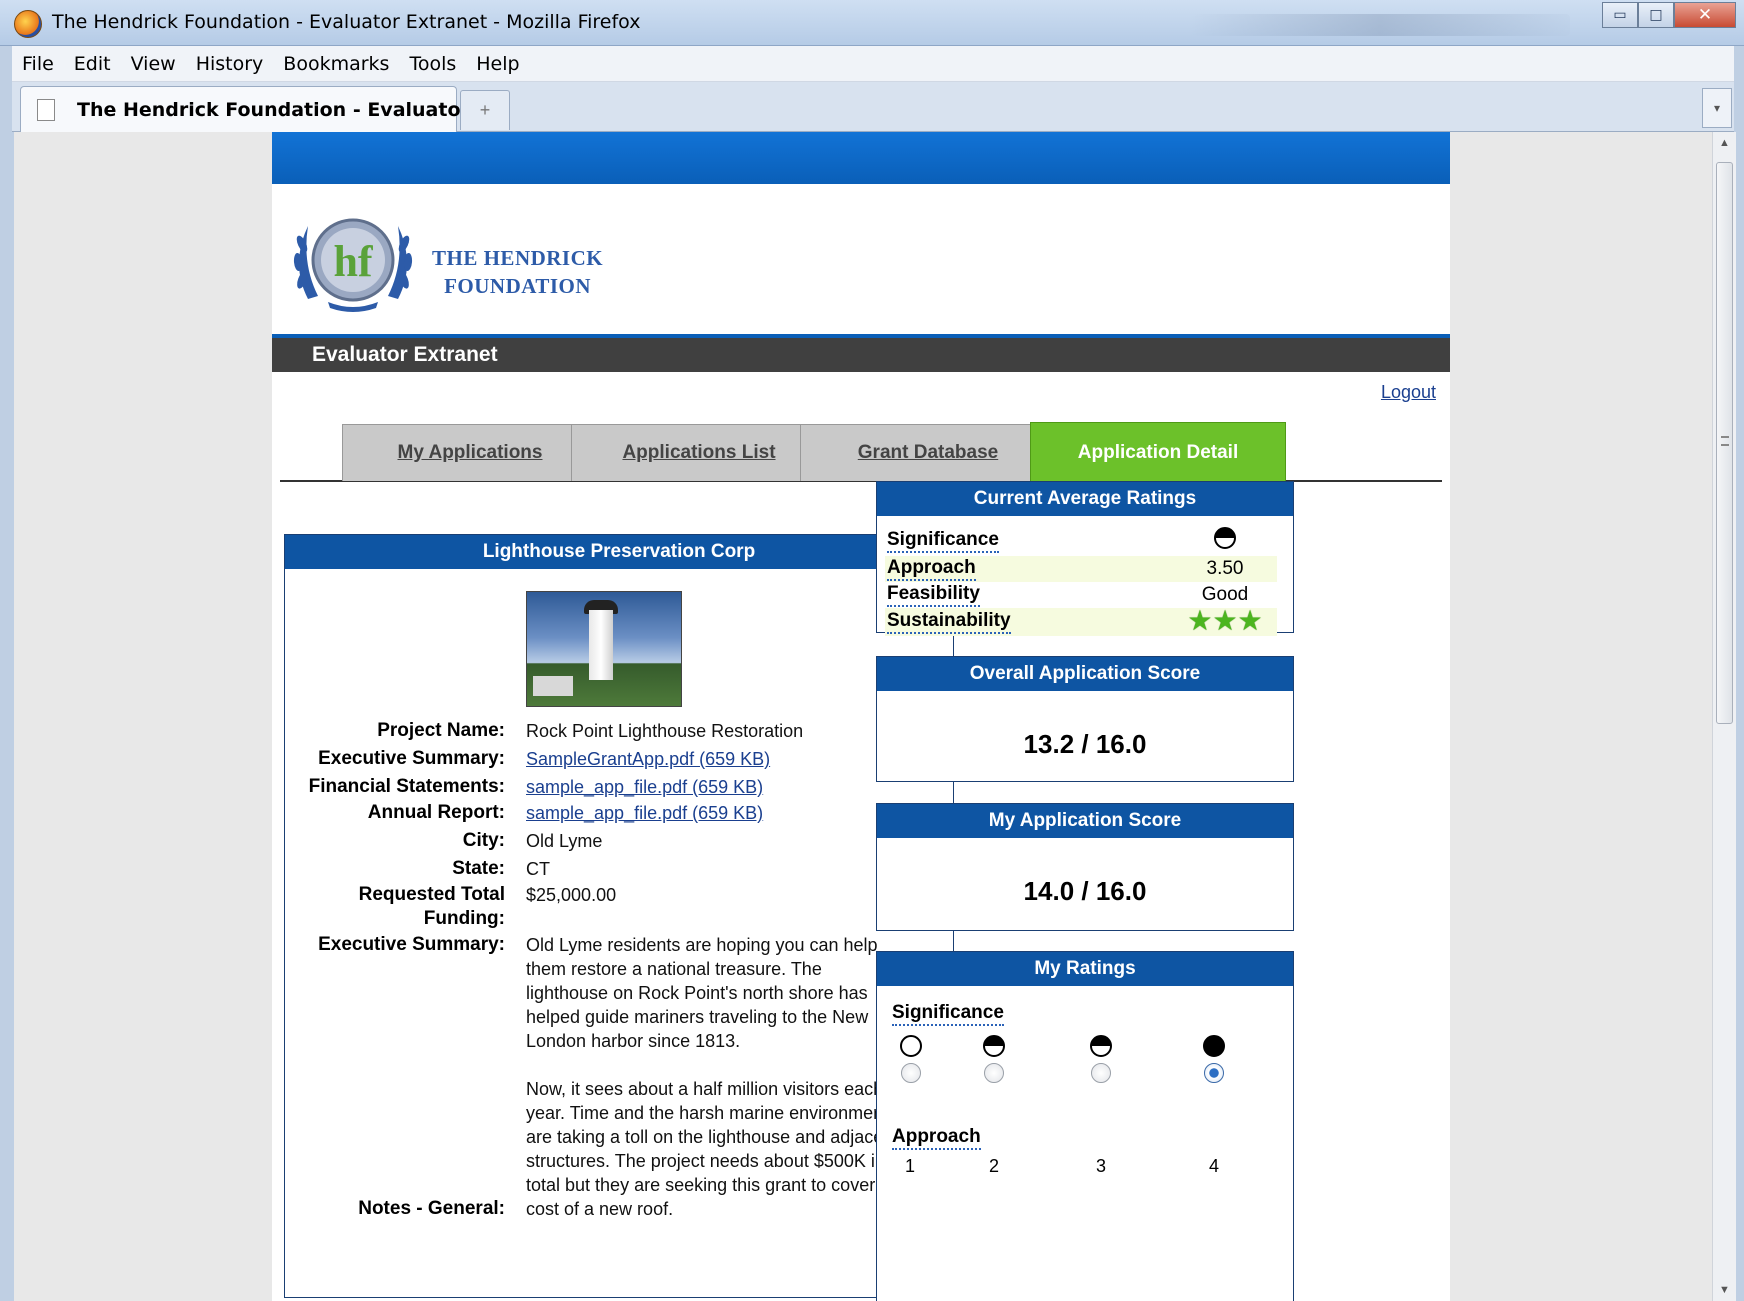 Image resolution: width=1744 pixels, height=1301 pixels. What do you see at coordinates (1085, 674) in the screenshot?
I see `overall-score-title: Overall Application Score` at bounding box center [1085, 674].